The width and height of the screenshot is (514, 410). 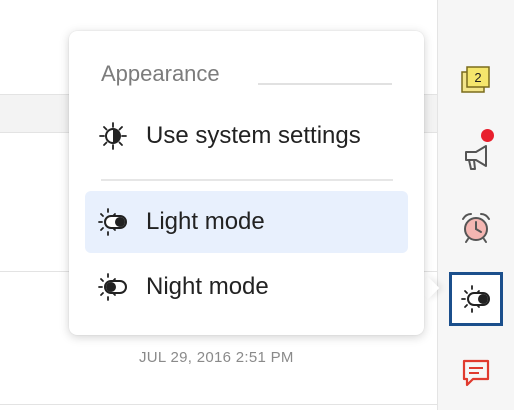 I want to click on menu-item-night-mode: Night mode, so click(x=246, y=287).